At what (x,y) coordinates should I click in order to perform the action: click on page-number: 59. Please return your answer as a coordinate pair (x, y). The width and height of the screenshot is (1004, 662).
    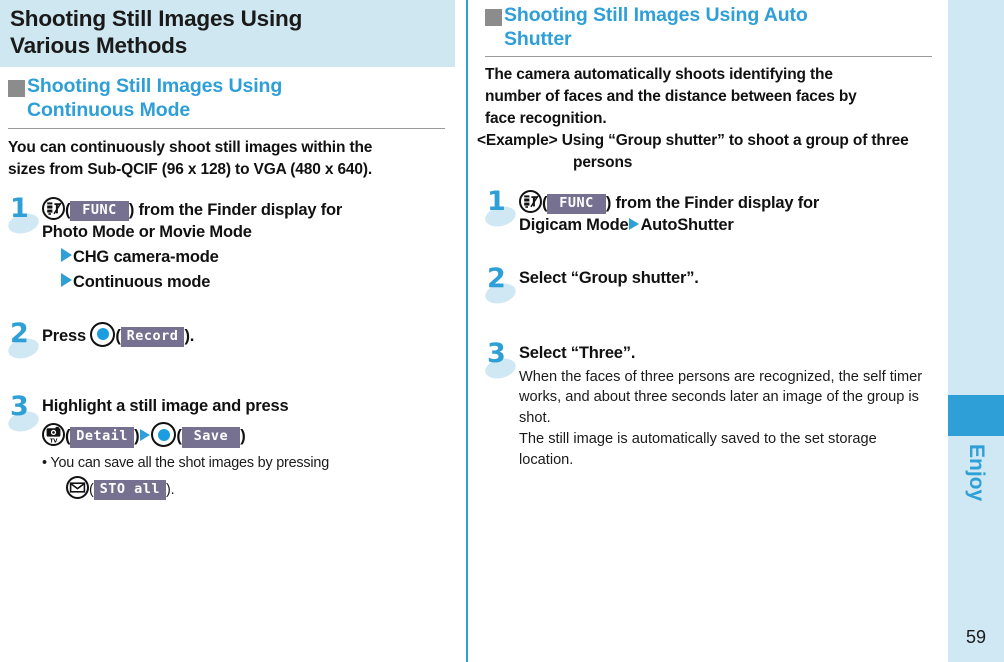
    Looking at the image, I should click on (976, 637).